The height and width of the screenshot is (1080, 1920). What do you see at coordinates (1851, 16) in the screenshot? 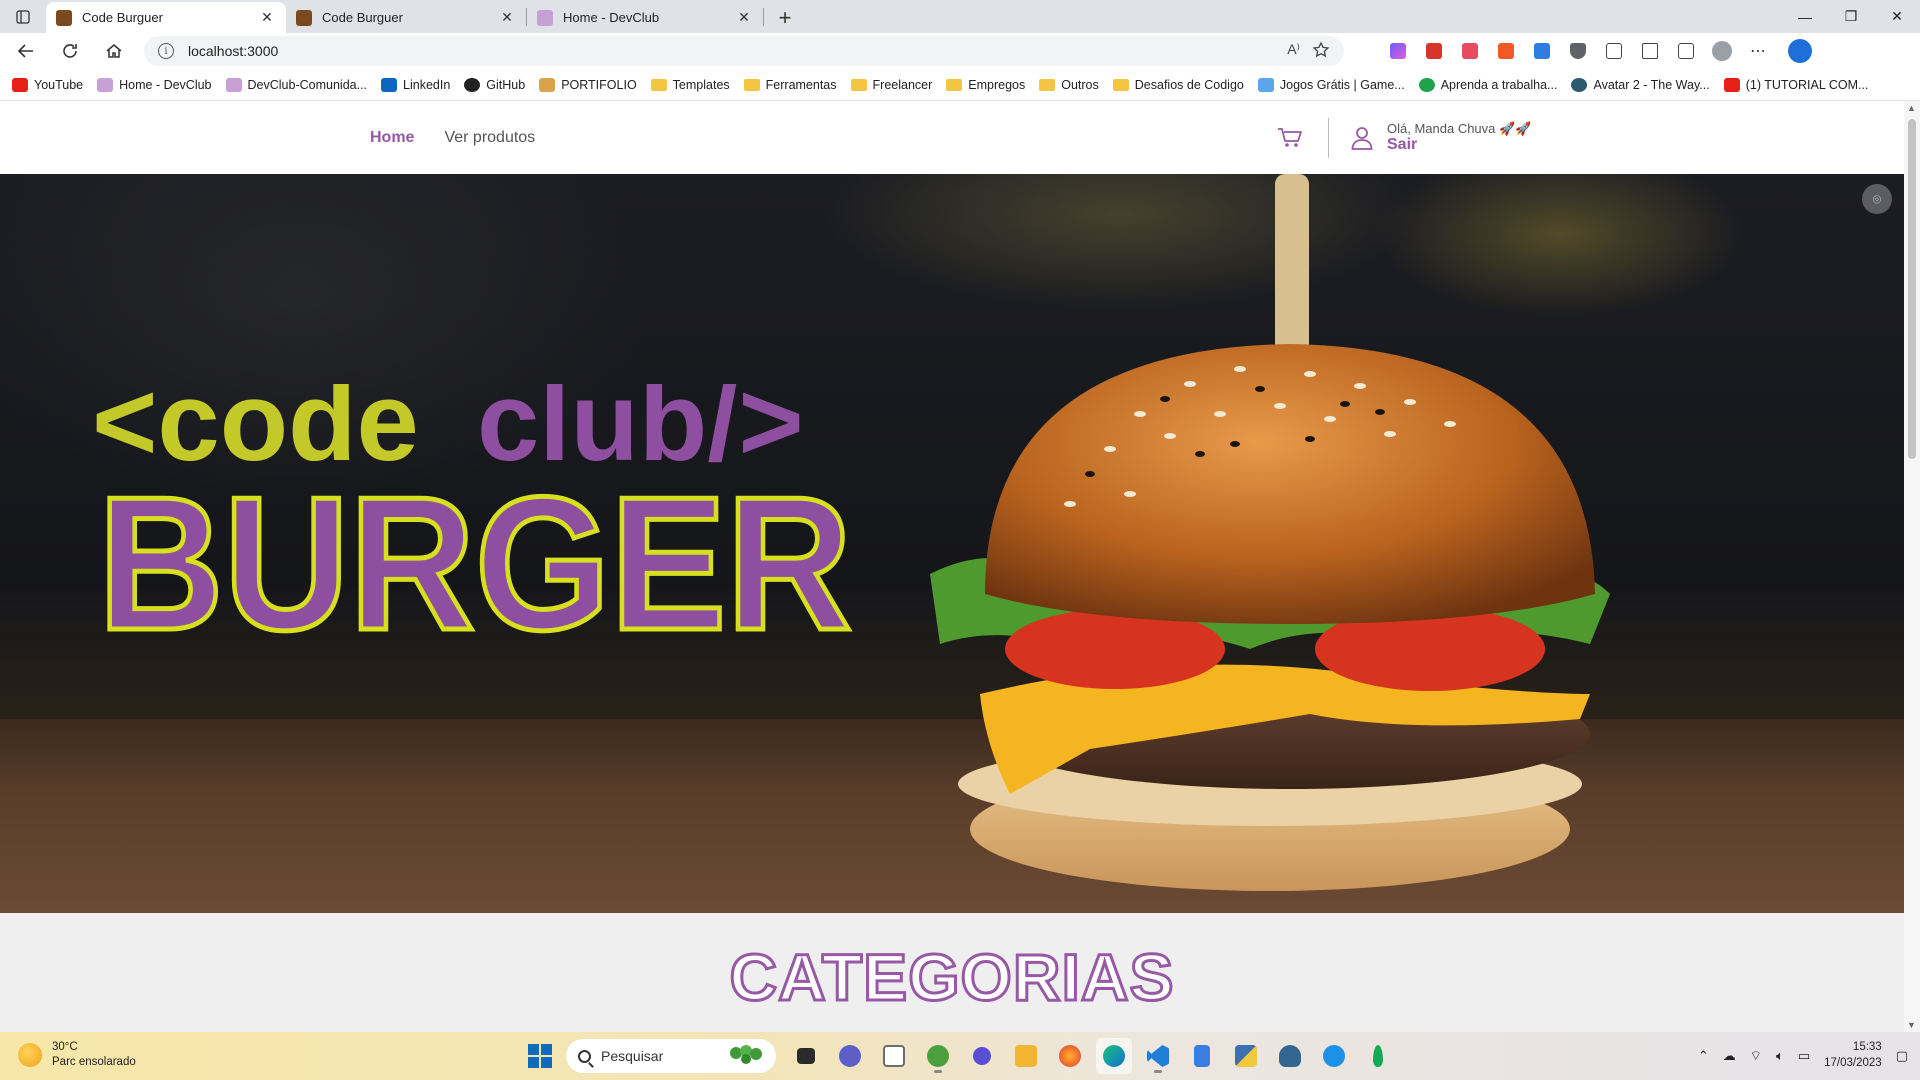
I see `restore-button: ❐` at bounding box center [1851, 16].